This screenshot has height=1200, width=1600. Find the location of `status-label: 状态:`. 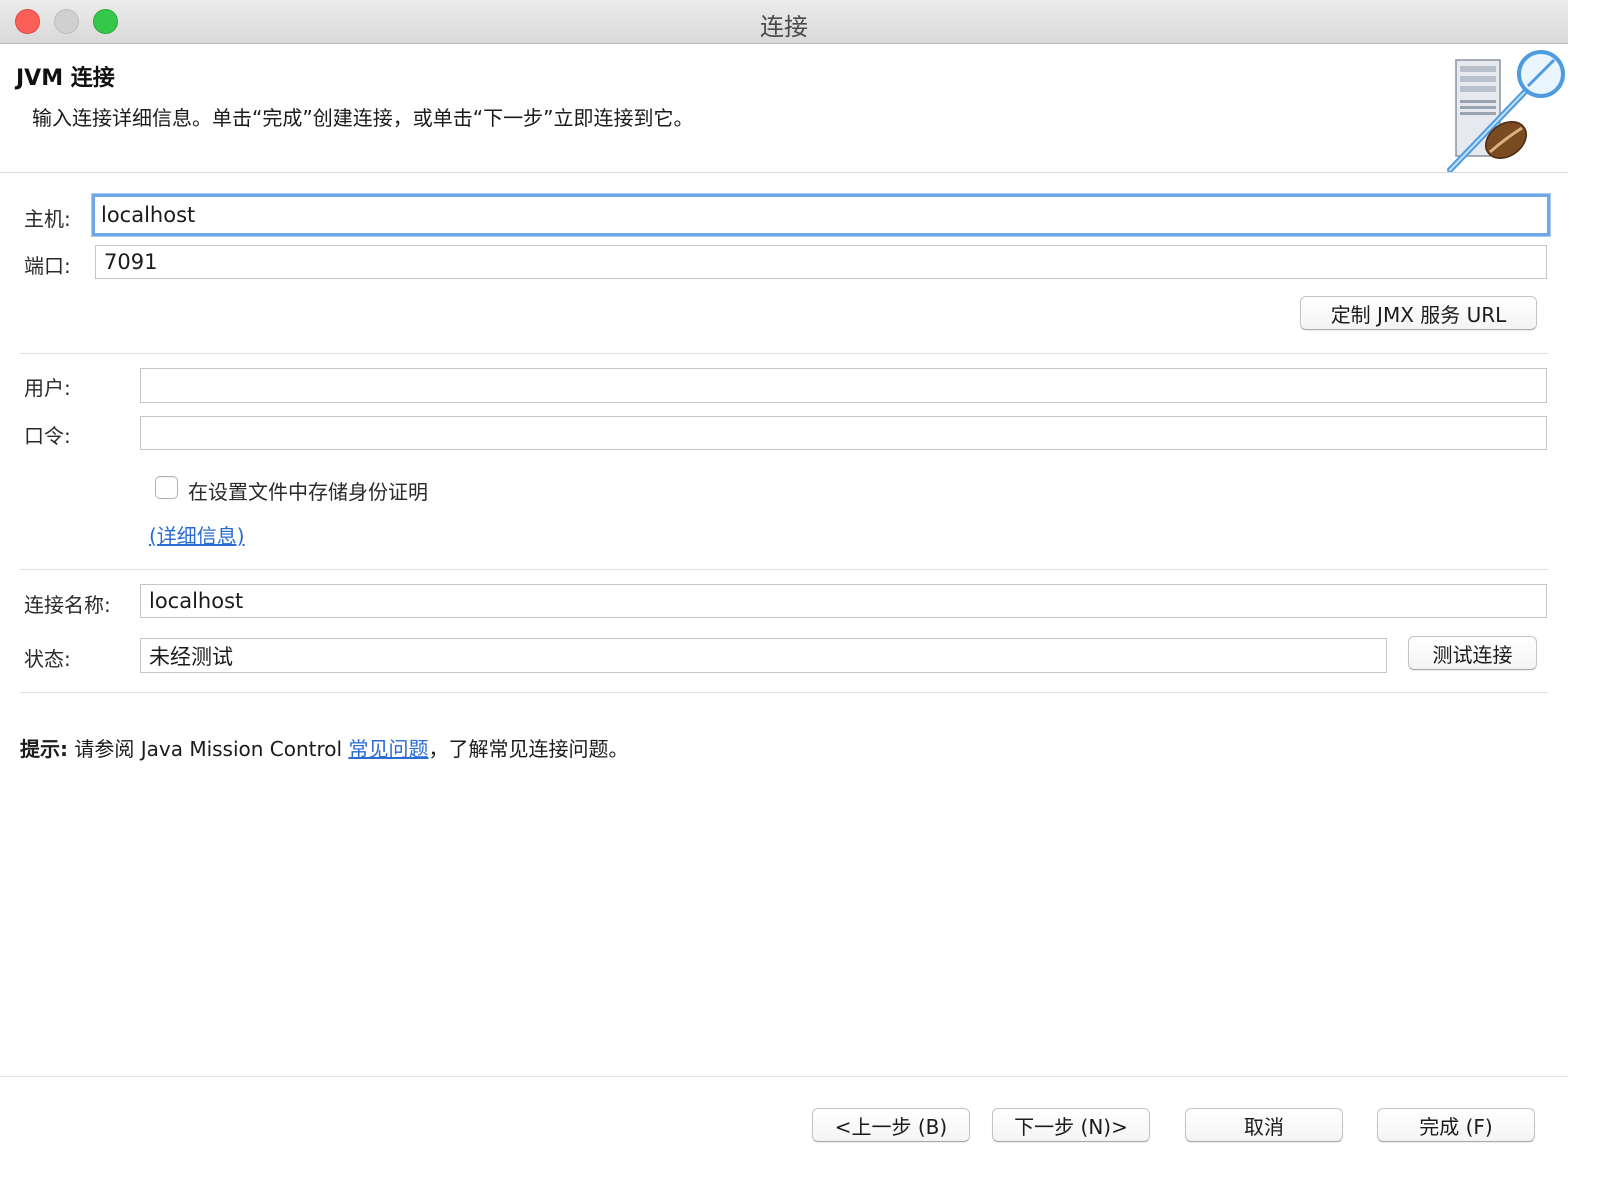

status-label: 状态: is located at coordinates (47, 659).